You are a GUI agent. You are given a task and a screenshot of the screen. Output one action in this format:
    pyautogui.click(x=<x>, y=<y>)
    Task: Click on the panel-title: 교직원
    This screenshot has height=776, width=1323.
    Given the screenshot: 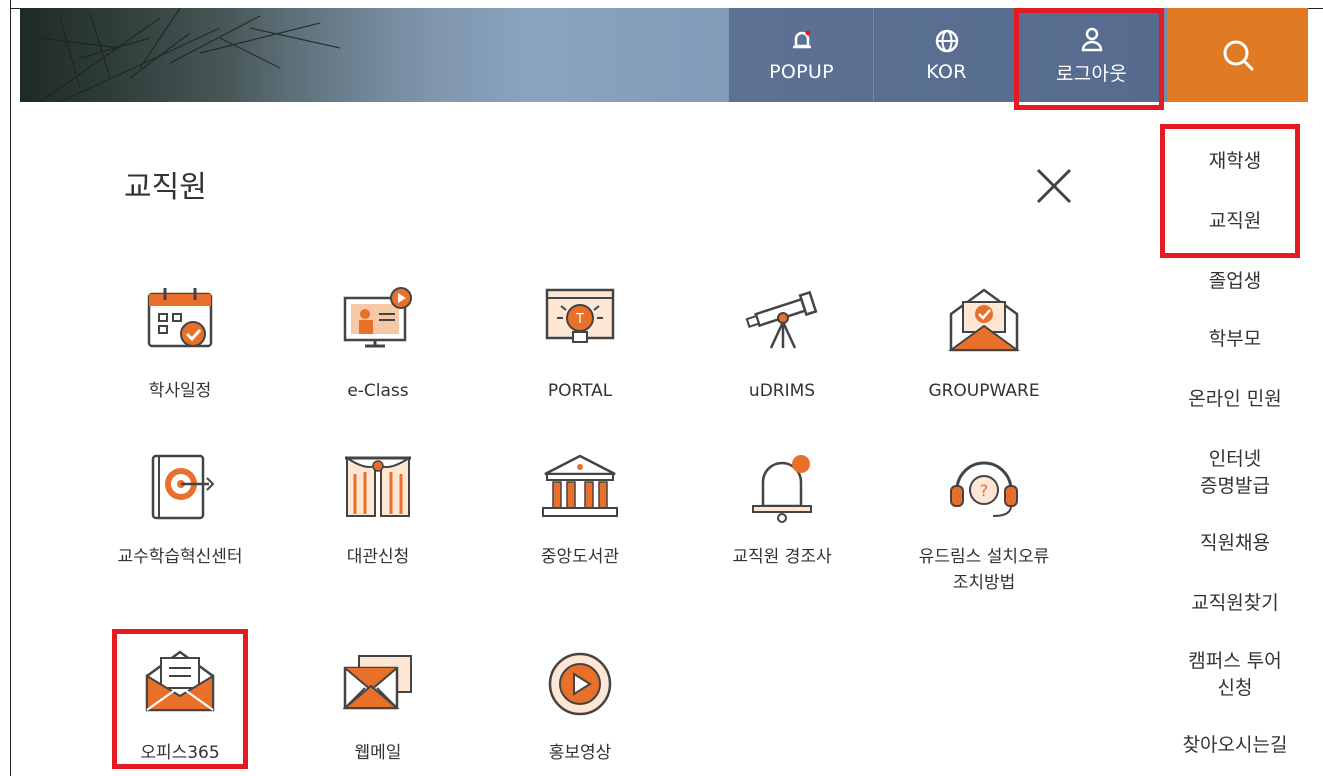 What is the action you would take?
    pyautogui.click(x=165, y=187)
    